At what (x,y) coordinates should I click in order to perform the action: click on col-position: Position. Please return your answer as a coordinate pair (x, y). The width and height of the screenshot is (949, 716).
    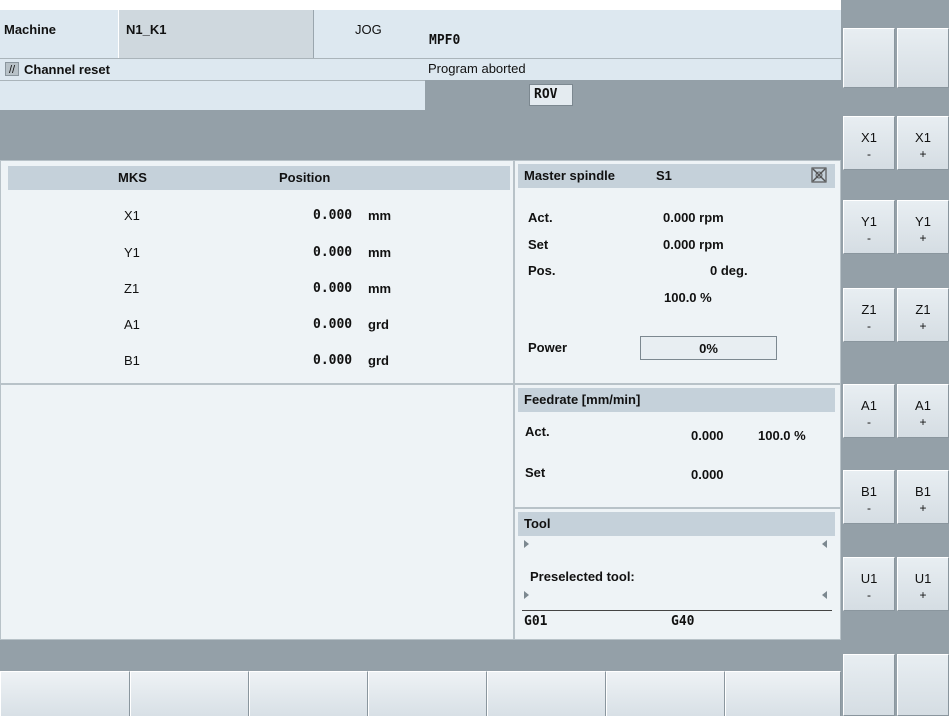
    Looking at the image, I should click on (305, 177).